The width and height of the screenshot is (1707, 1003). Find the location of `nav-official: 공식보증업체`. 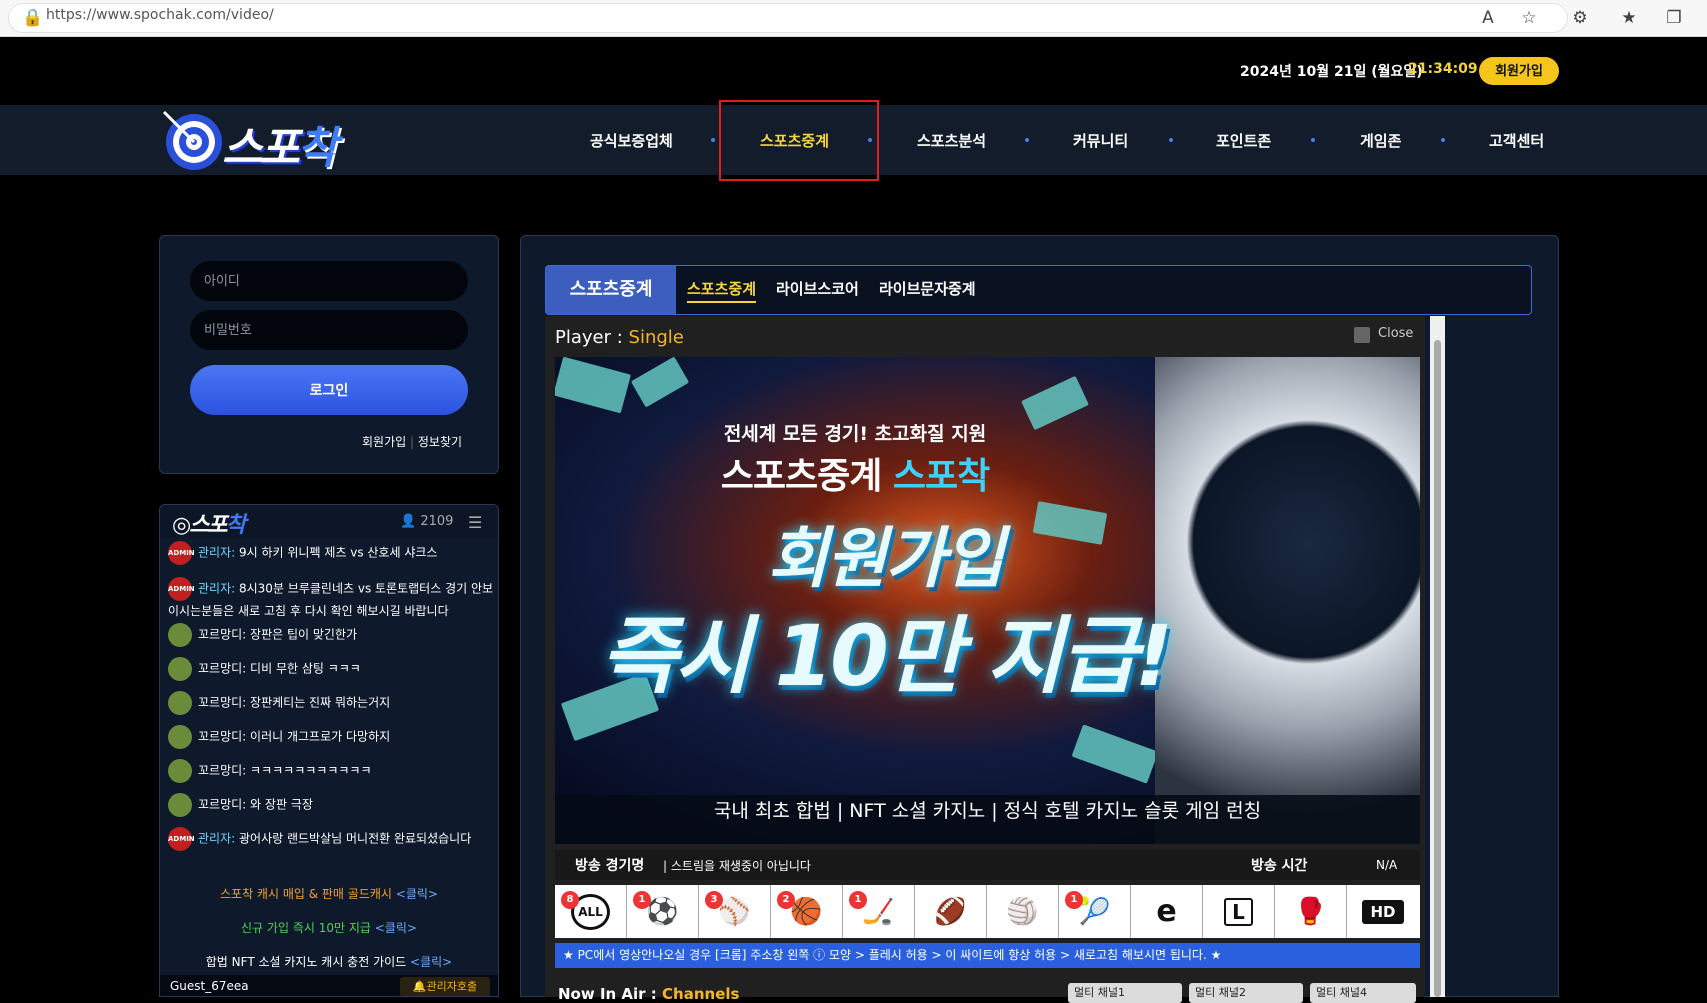

nav-official: 공식보증업체 is located at coordinates (631, 140).